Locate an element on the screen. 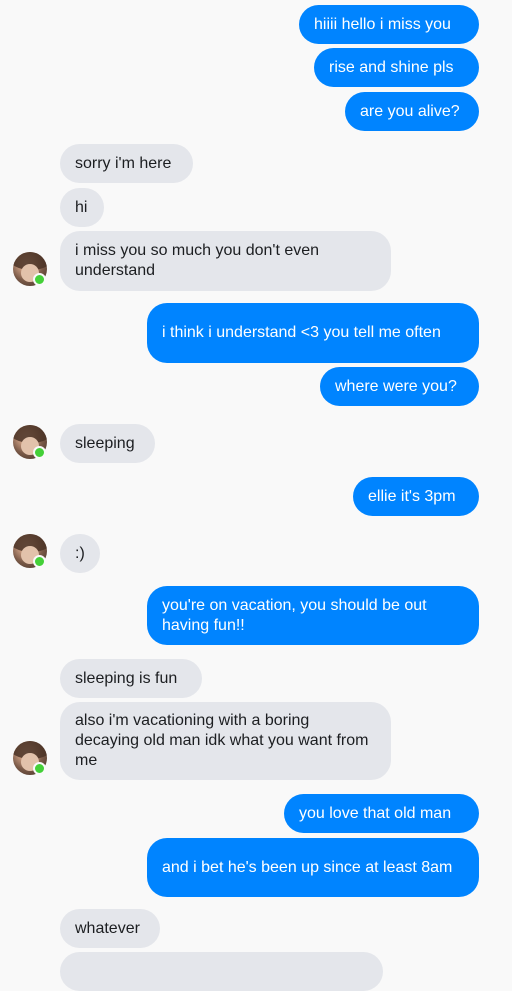  message-text: hiiii hello i miss you is located at coordinates (382, 24).